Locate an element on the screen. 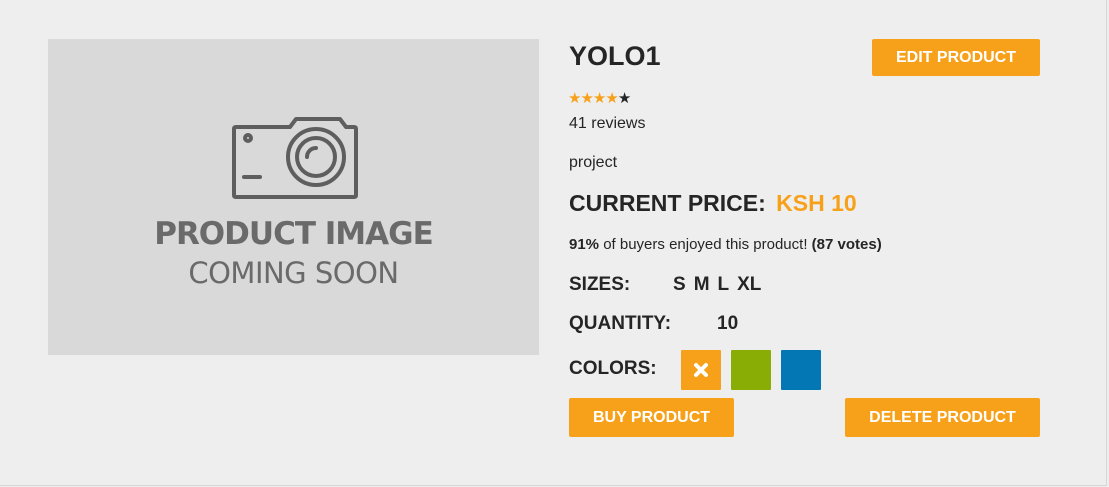 Image resolution: width=1109 pixels, height=487 pixels. price-value: KSH 10 is located at coordinates (816, 203).